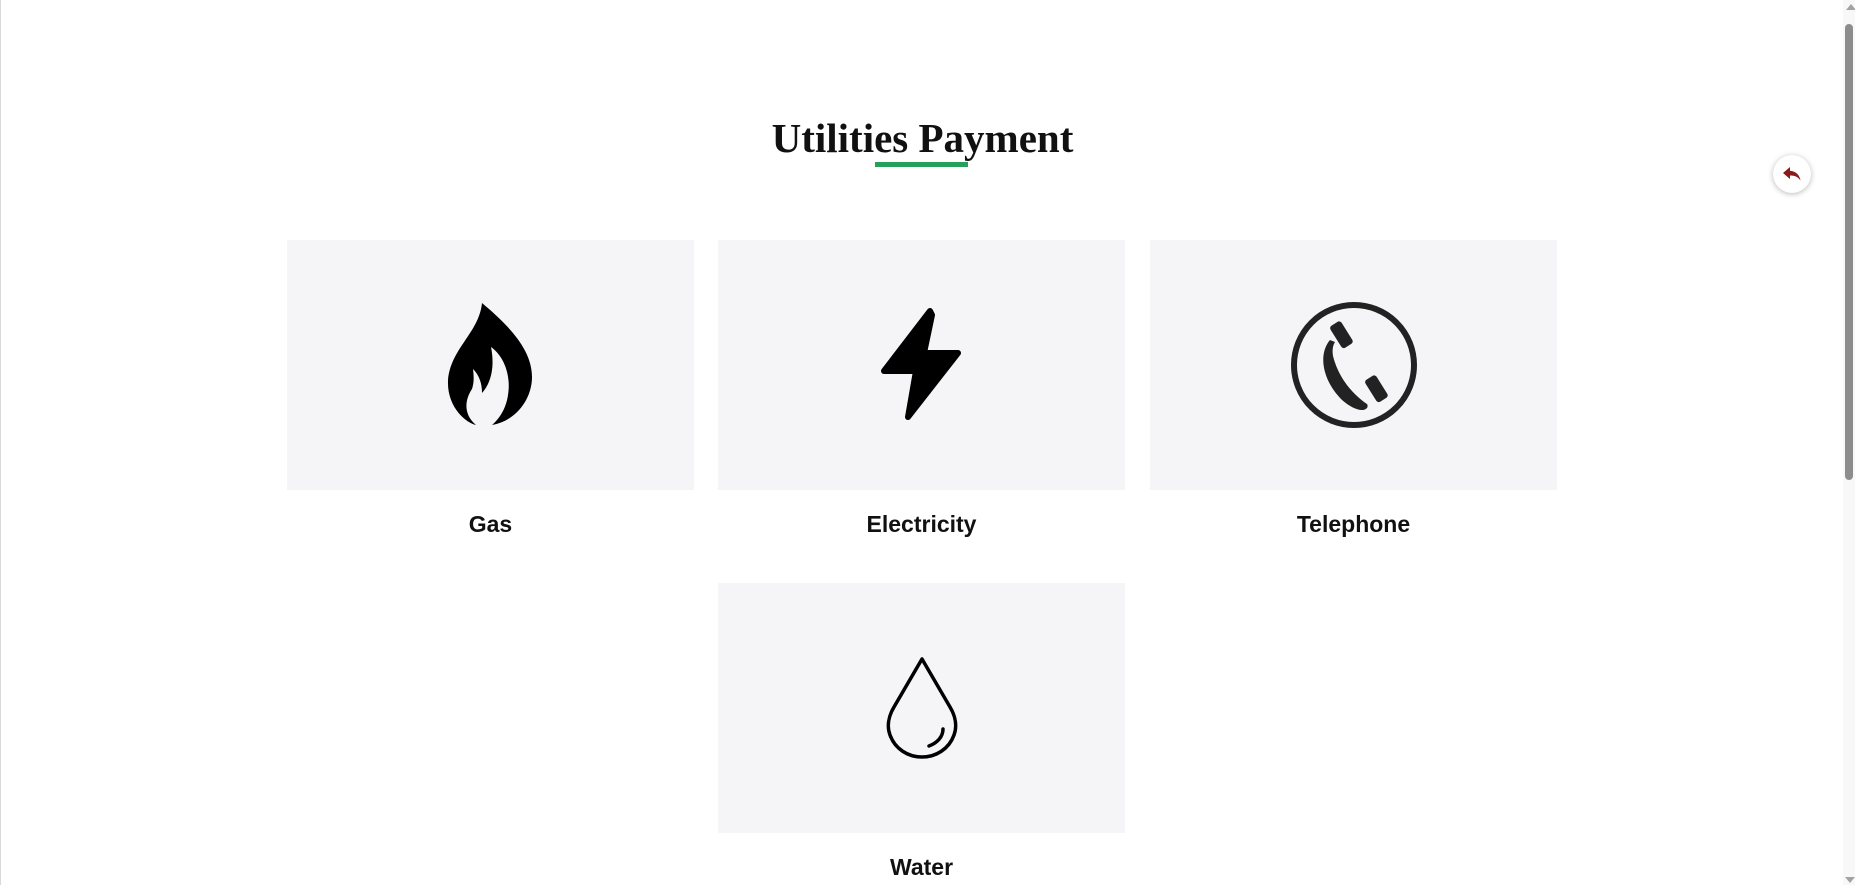  I want to click on scroll-up-arrow-icon, so click(1850, 7).